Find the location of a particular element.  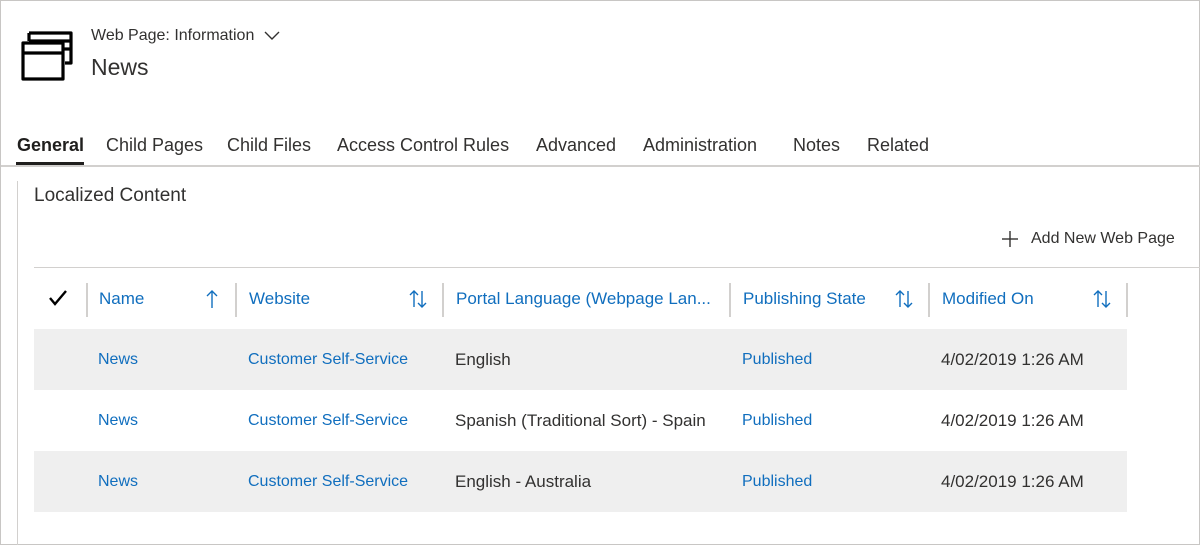

cell-portal-language: Spanish (Traditional Sort) - Spain is located at coordinates (580, 420).